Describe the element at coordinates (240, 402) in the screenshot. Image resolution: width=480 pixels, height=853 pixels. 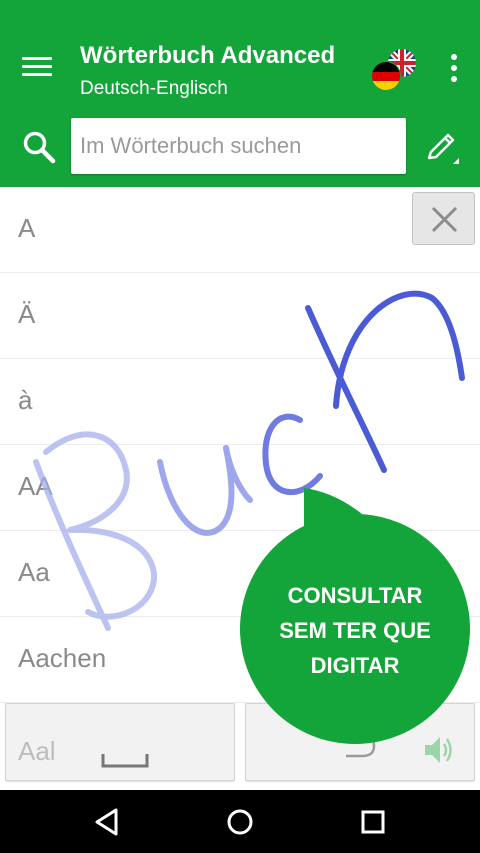
I see `list-item: à` at that location.